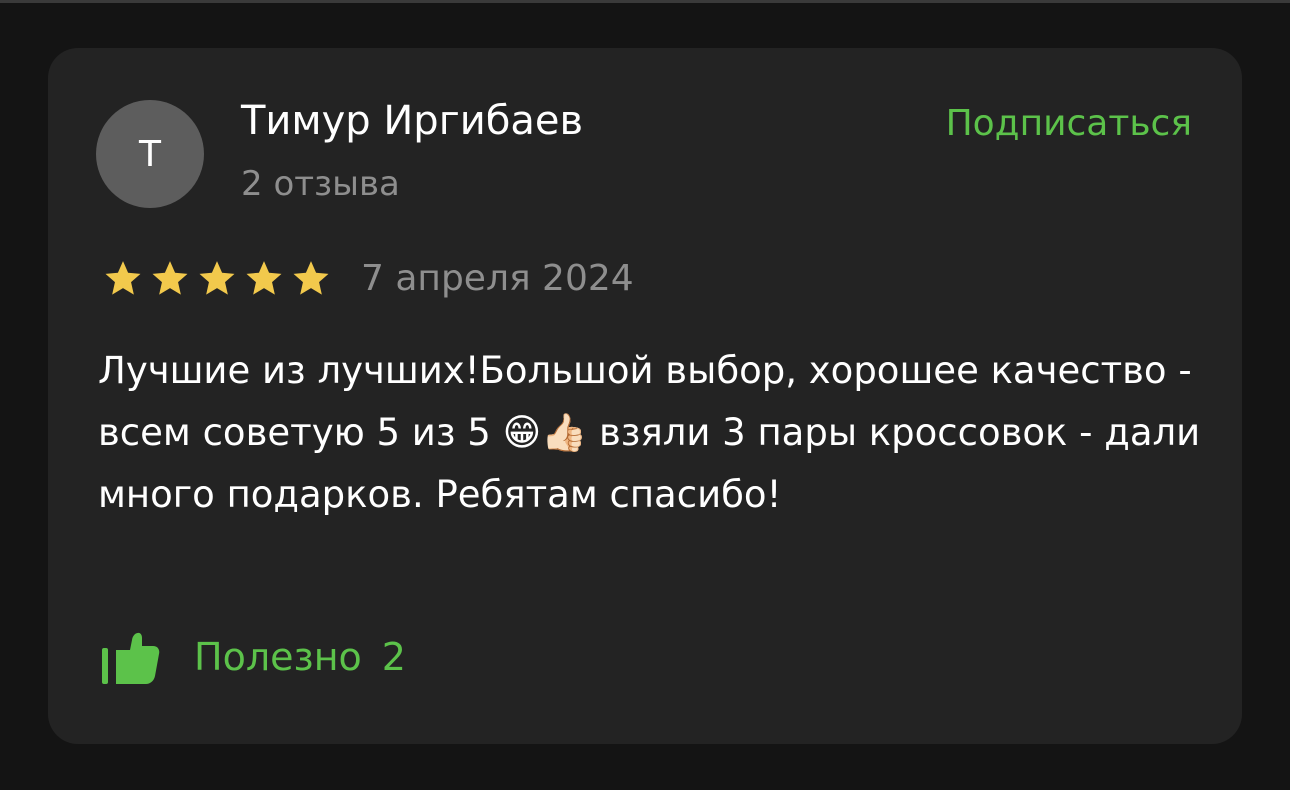  What do you see at coordinates (131, 658) in the screenshot?
I see `thumbs-up-icon` at bounding box center [131, 658].